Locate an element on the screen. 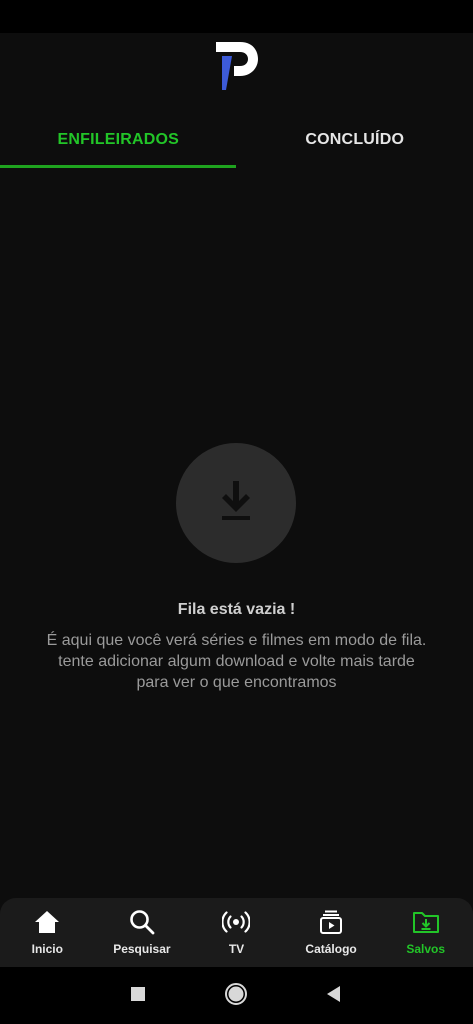 The image size is (473, 1024). home-button is located at coordinates (236, 996).